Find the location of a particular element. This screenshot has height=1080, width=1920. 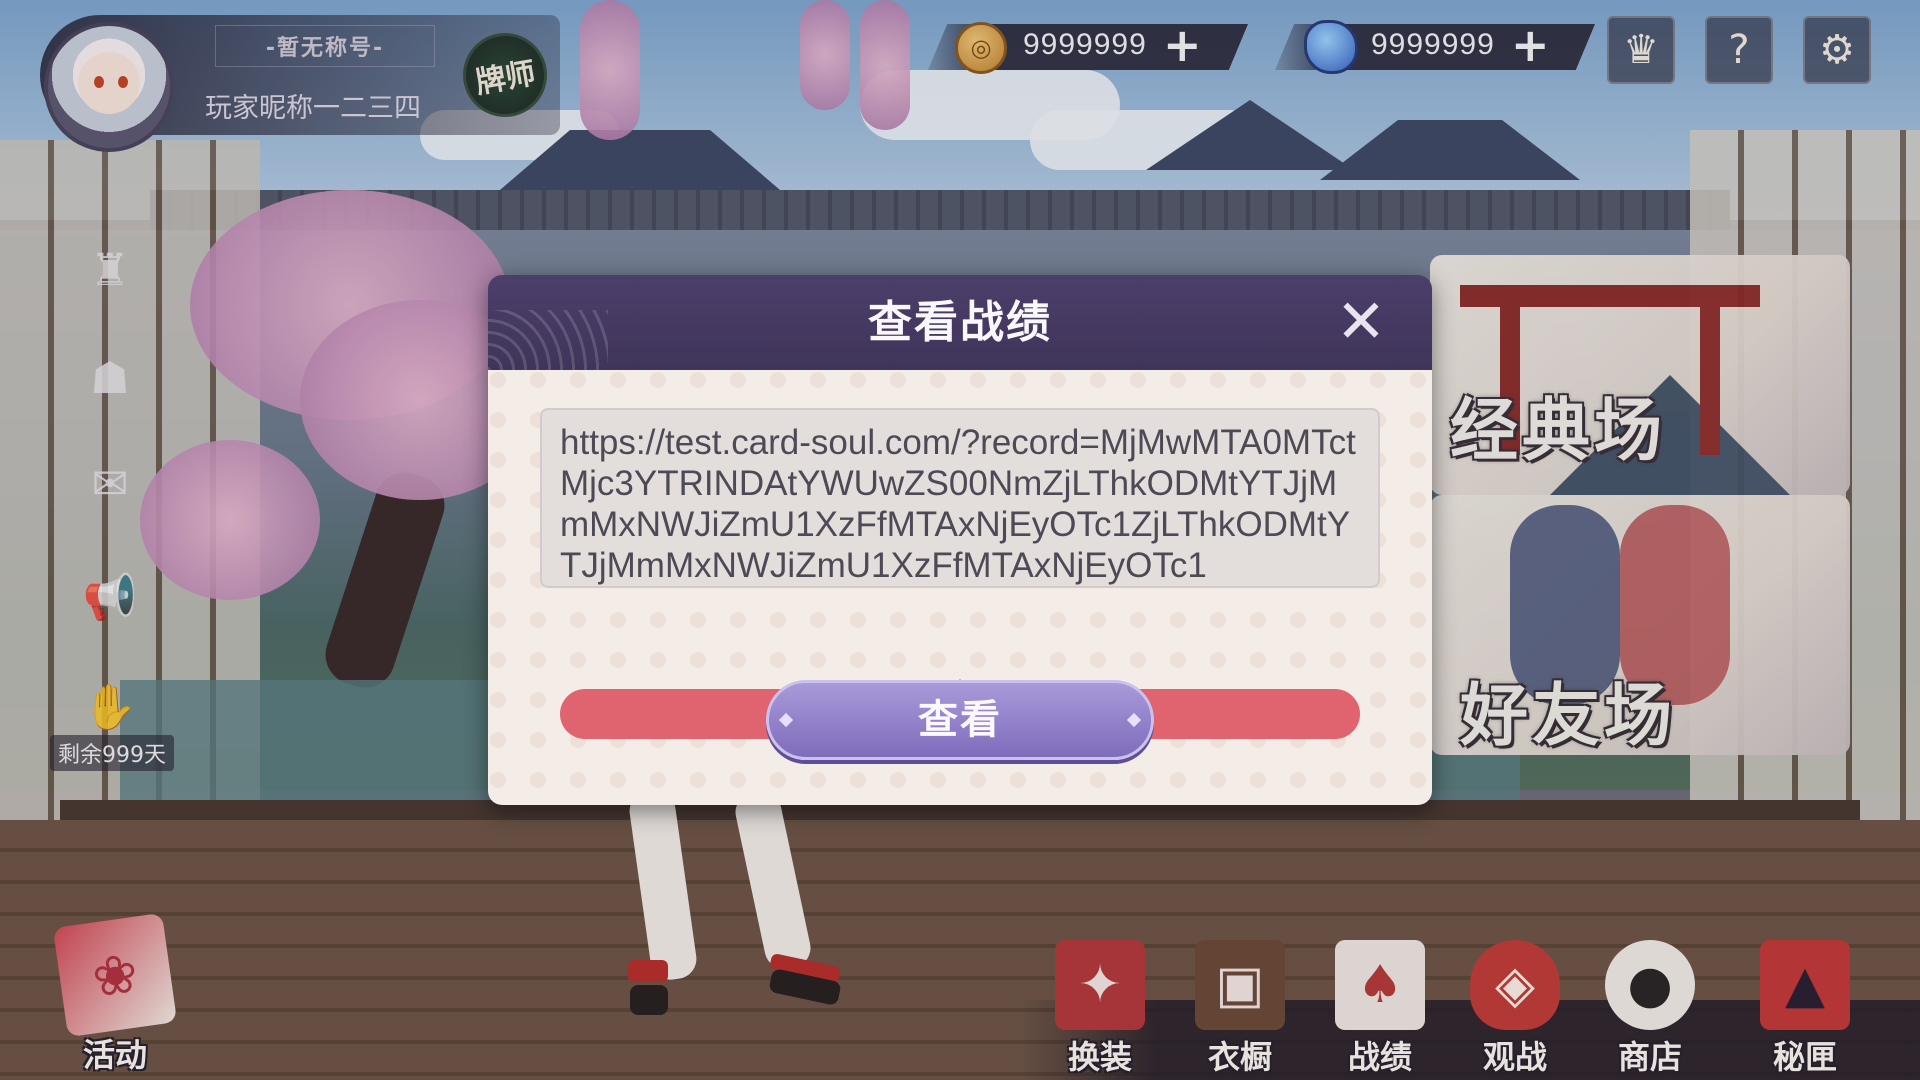

dialog-title: 查看战绩 is located at coordinates (960, 322).